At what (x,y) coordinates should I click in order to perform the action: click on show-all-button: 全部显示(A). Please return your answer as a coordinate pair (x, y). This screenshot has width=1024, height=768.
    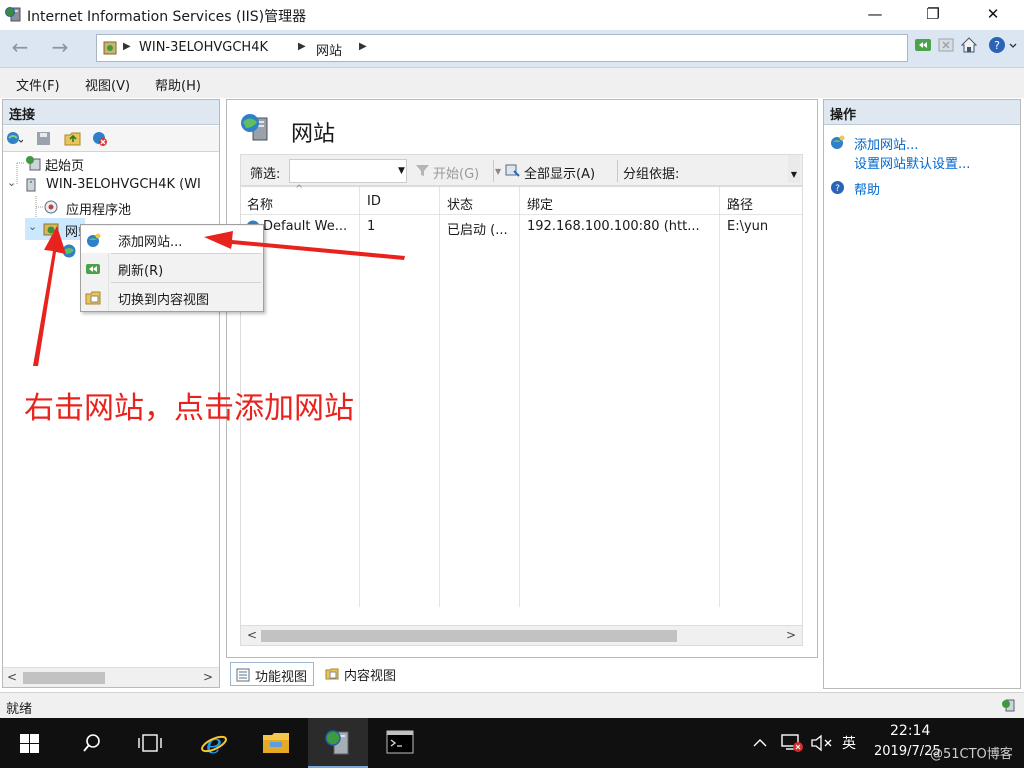
    Looking at the image, I should click on (559, 172).